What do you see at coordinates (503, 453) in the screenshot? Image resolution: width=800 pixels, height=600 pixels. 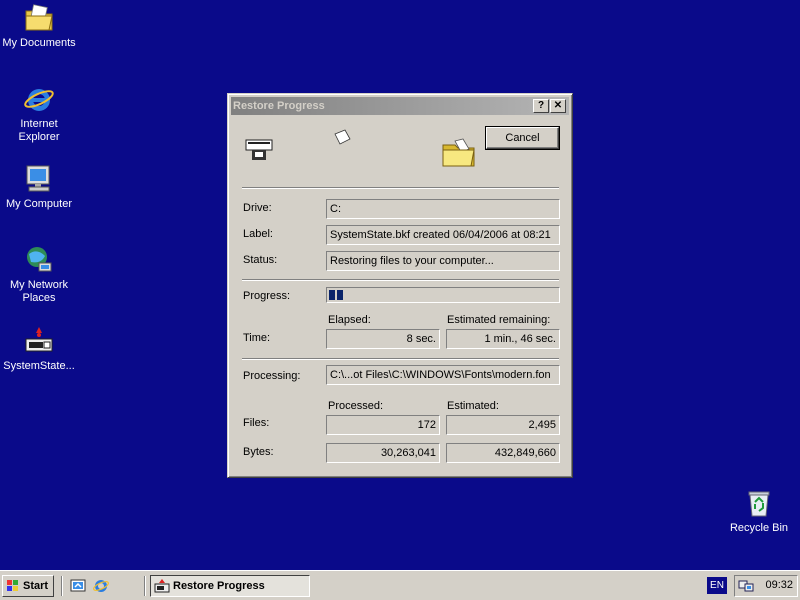 I see `bytes-estimated-value: 432,849,660` at bounding box center [503, 453].